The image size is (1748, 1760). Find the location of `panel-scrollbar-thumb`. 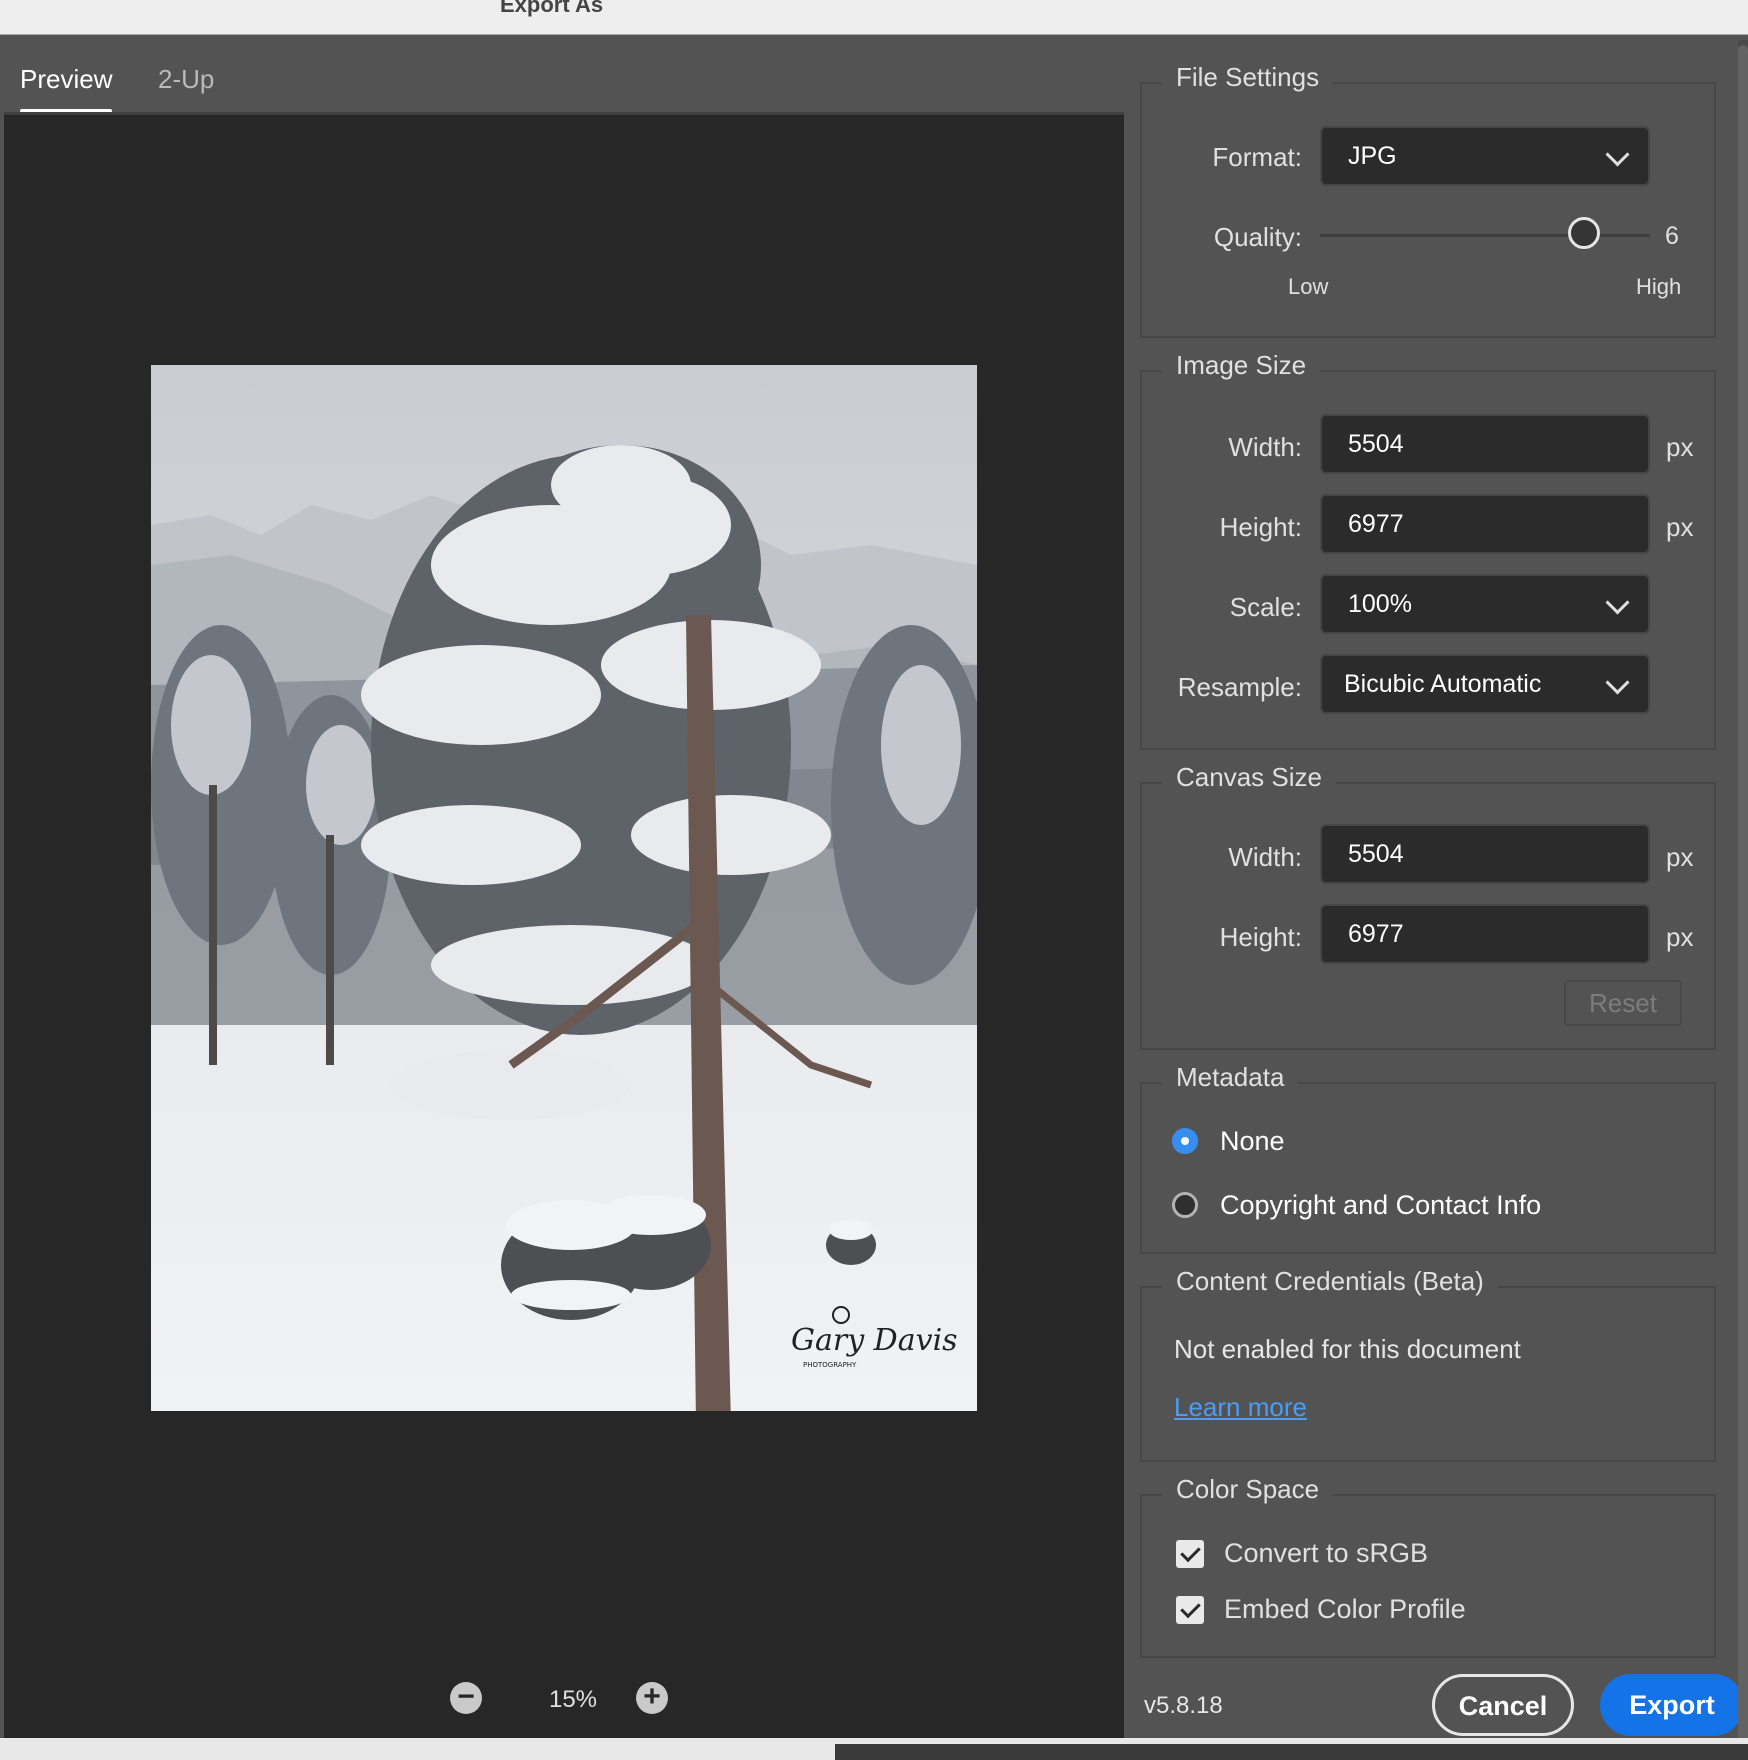

panel-scrollbar-thumb is located at coordinates (1743, 895).